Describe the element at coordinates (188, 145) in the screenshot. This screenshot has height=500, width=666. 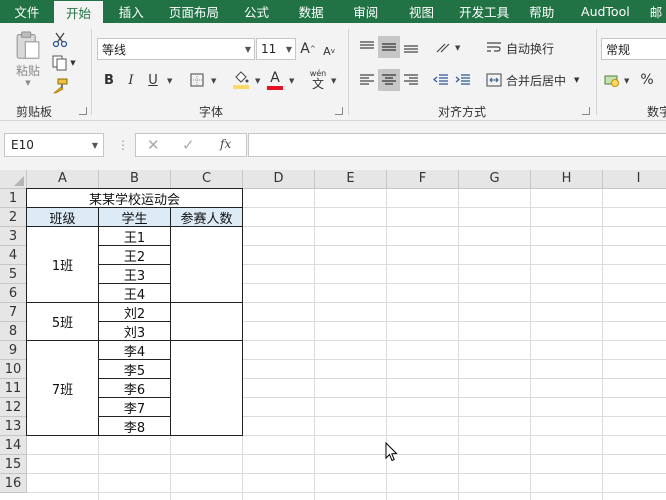
I see `check-icon: ✓` at that location.